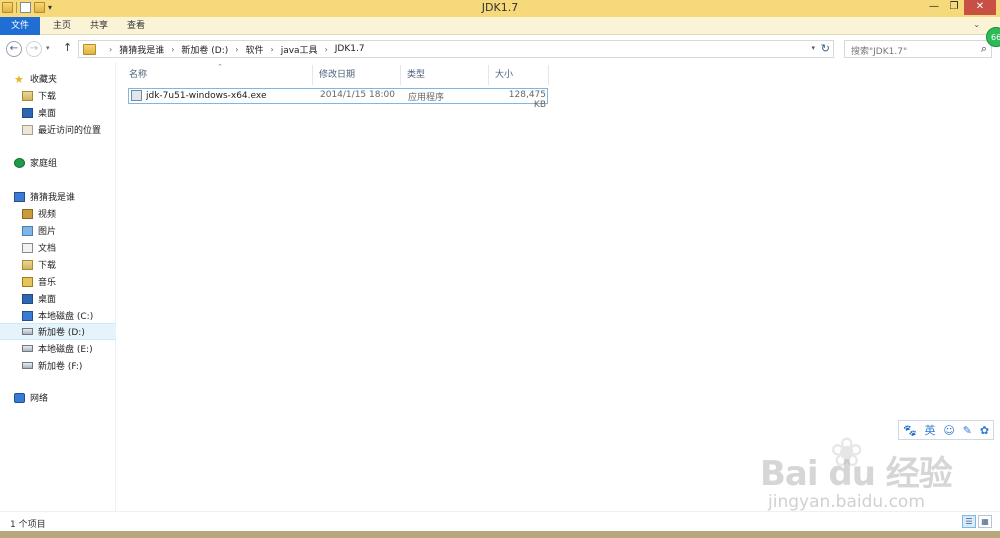  I want to click on music-folder-icon, so click(27, 281).